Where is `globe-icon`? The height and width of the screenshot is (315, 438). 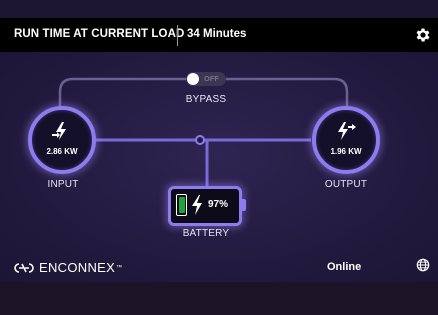 globe-icon is located at coordinates (423, 265).